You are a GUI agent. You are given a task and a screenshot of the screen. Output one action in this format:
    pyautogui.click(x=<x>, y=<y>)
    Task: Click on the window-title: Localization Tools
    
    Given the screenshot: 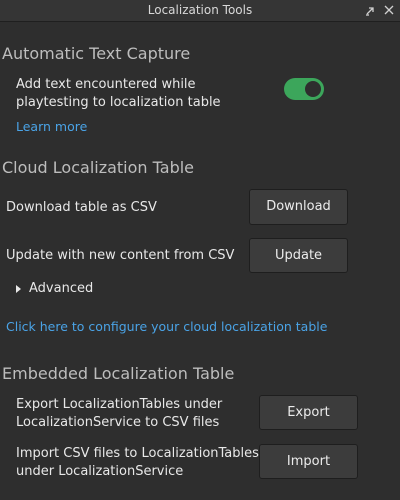 What is the action you would take?
    pyautogui.click(x=200, y=10)
    